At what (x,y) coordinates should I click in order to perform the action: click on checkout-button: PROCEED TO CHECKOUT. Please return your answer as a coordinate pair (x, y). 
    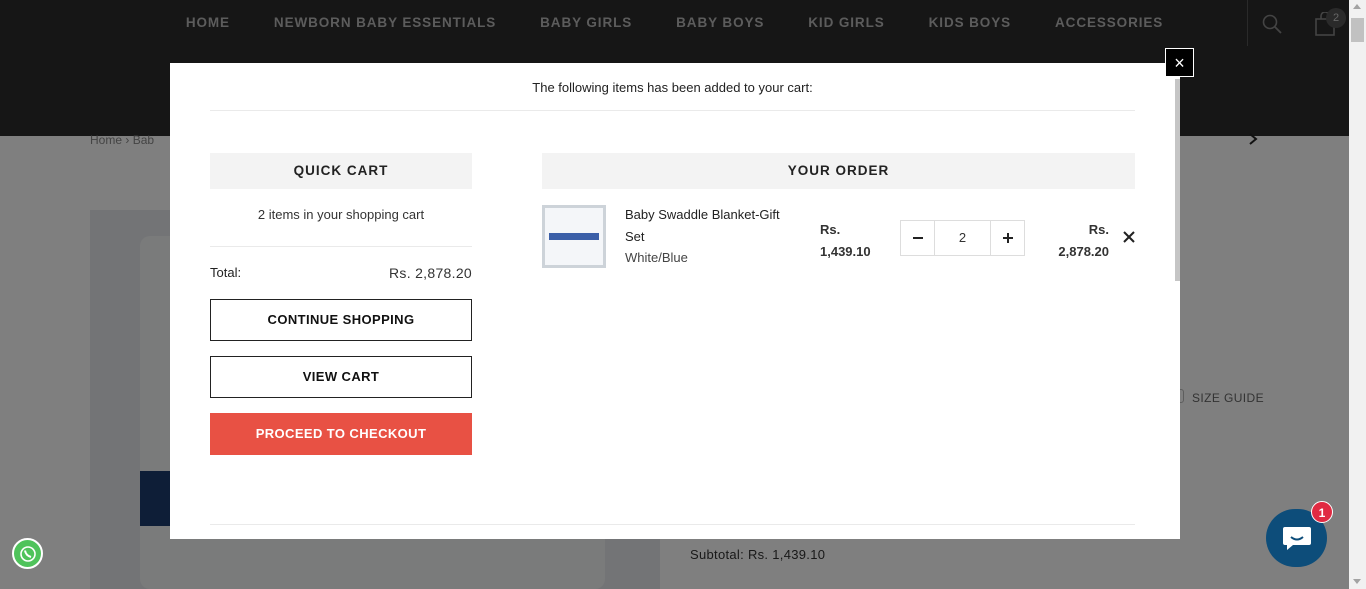
    Looking at the image, I should click on (341, 434).